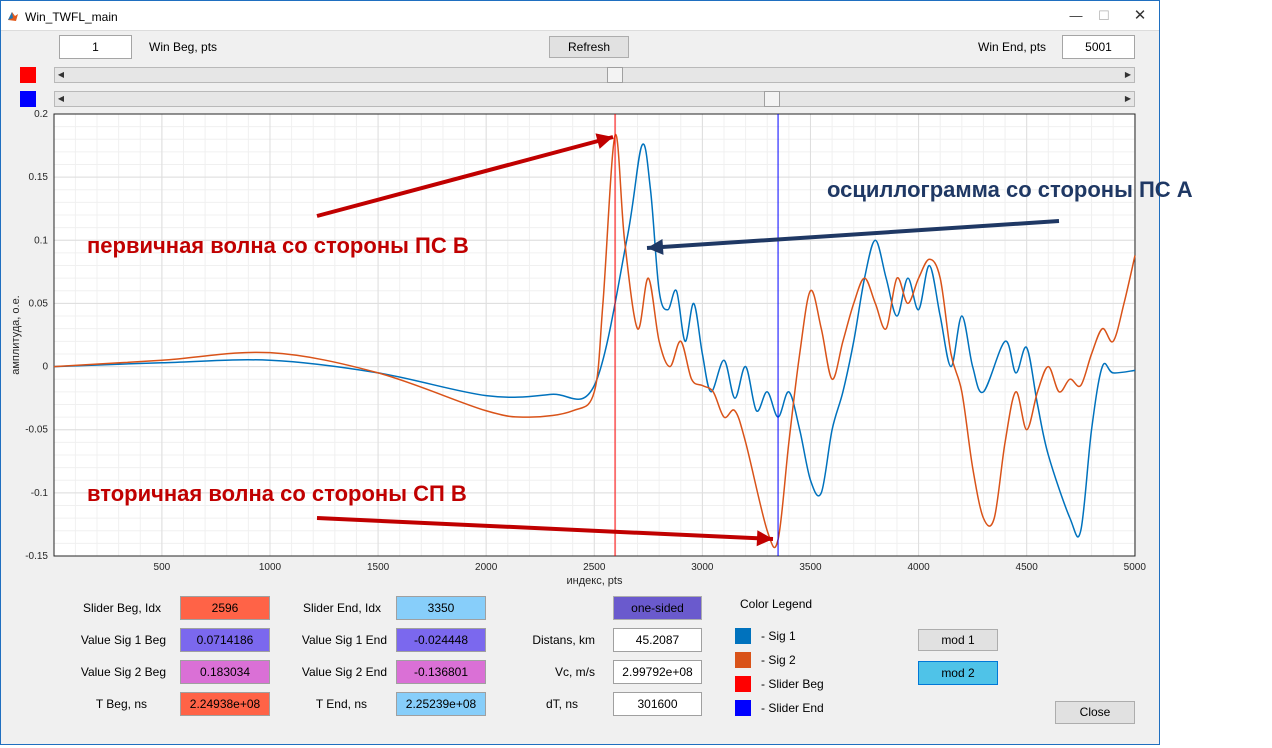 The image size is (1272, 748). What do you see at coordinates (36, 556) in the screenshot?
I see `y-tick-label: -0.15` at bounding box center [36, 556].